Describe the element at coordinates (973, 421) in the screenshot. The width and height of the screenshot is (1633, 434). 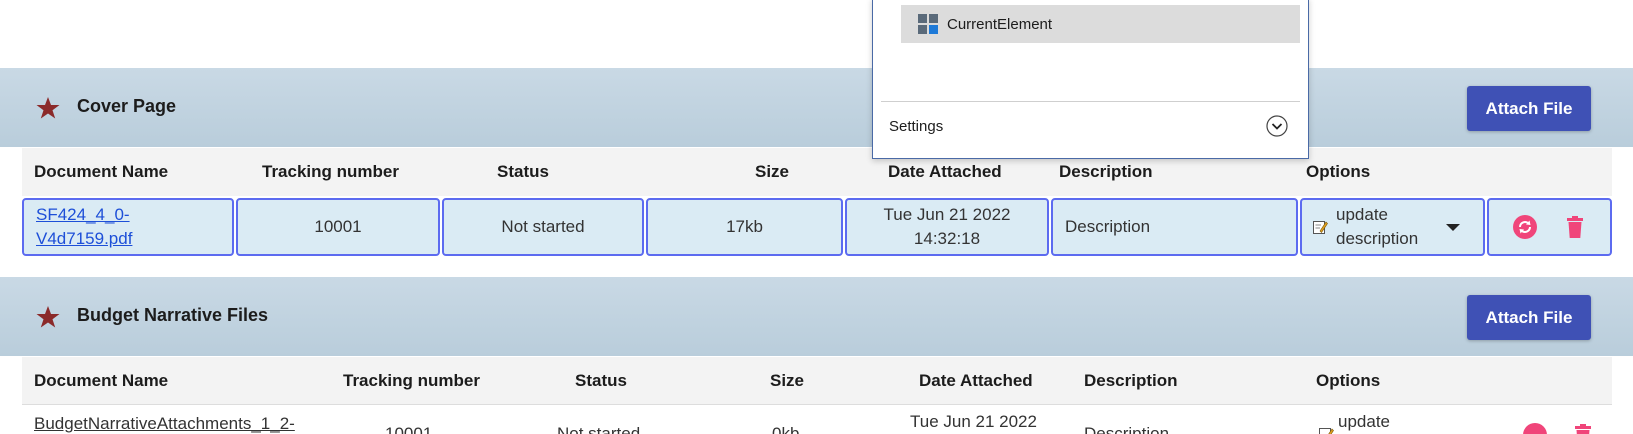
I see `cell-date-attached: Tue Jun 21 2022` at that location.